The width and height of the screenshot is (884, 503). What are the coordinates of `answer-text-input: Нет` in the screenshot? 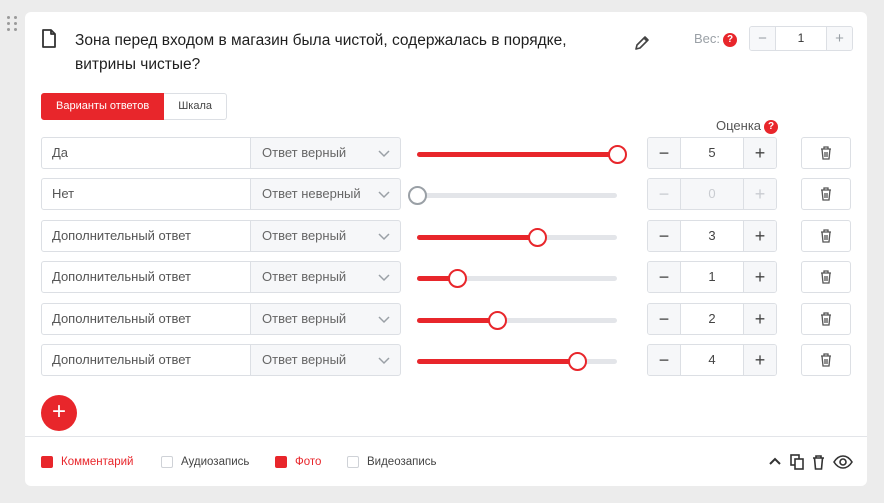 It's located at (146, 194).